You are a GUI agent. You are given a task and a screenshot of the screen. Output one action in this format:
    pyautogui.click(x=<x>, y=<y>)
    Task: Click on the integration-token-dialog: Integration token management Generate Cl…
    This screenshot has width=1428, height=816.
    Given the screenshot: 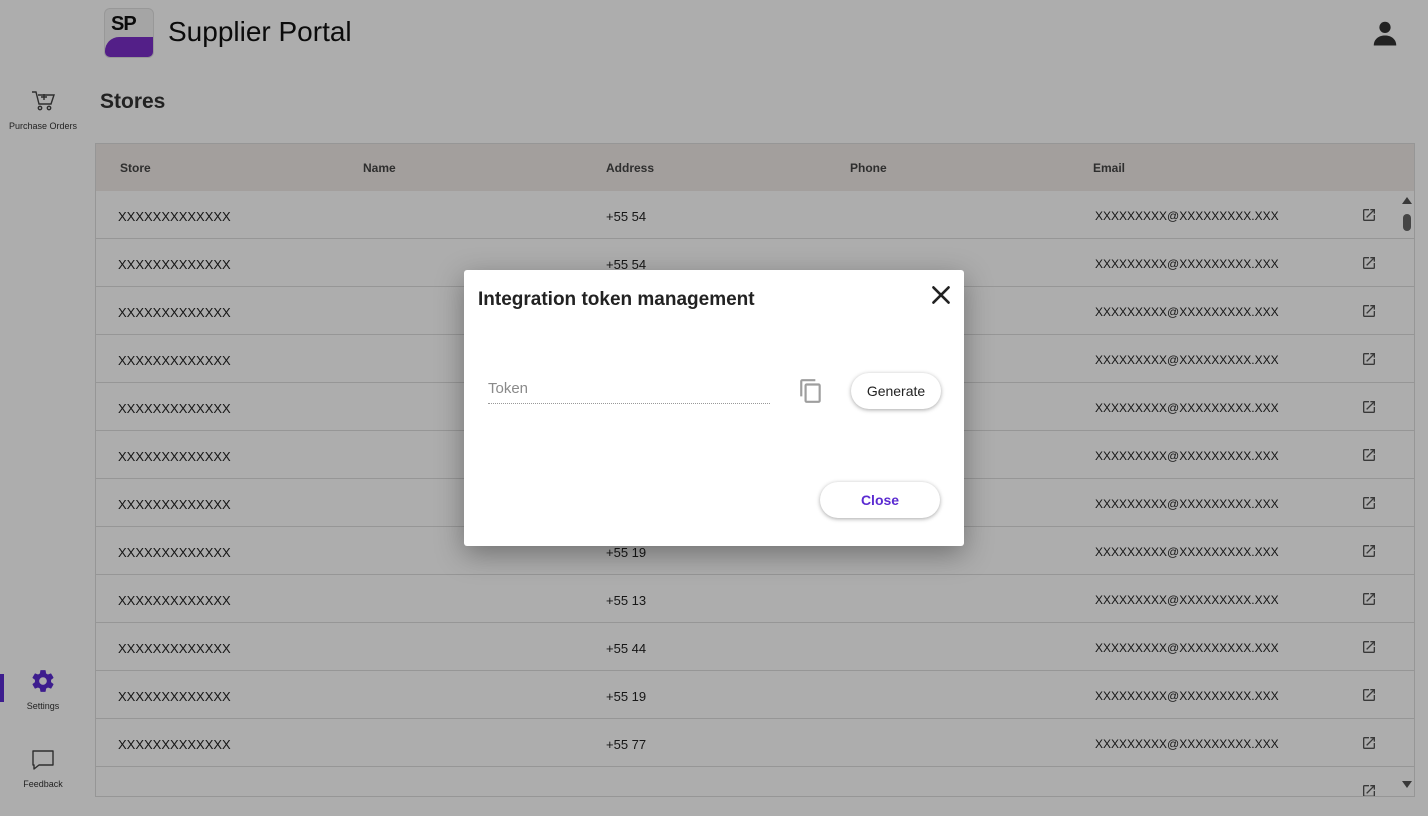 What is the action you would take?
    pyautogui.click(x=714, y=408)
    